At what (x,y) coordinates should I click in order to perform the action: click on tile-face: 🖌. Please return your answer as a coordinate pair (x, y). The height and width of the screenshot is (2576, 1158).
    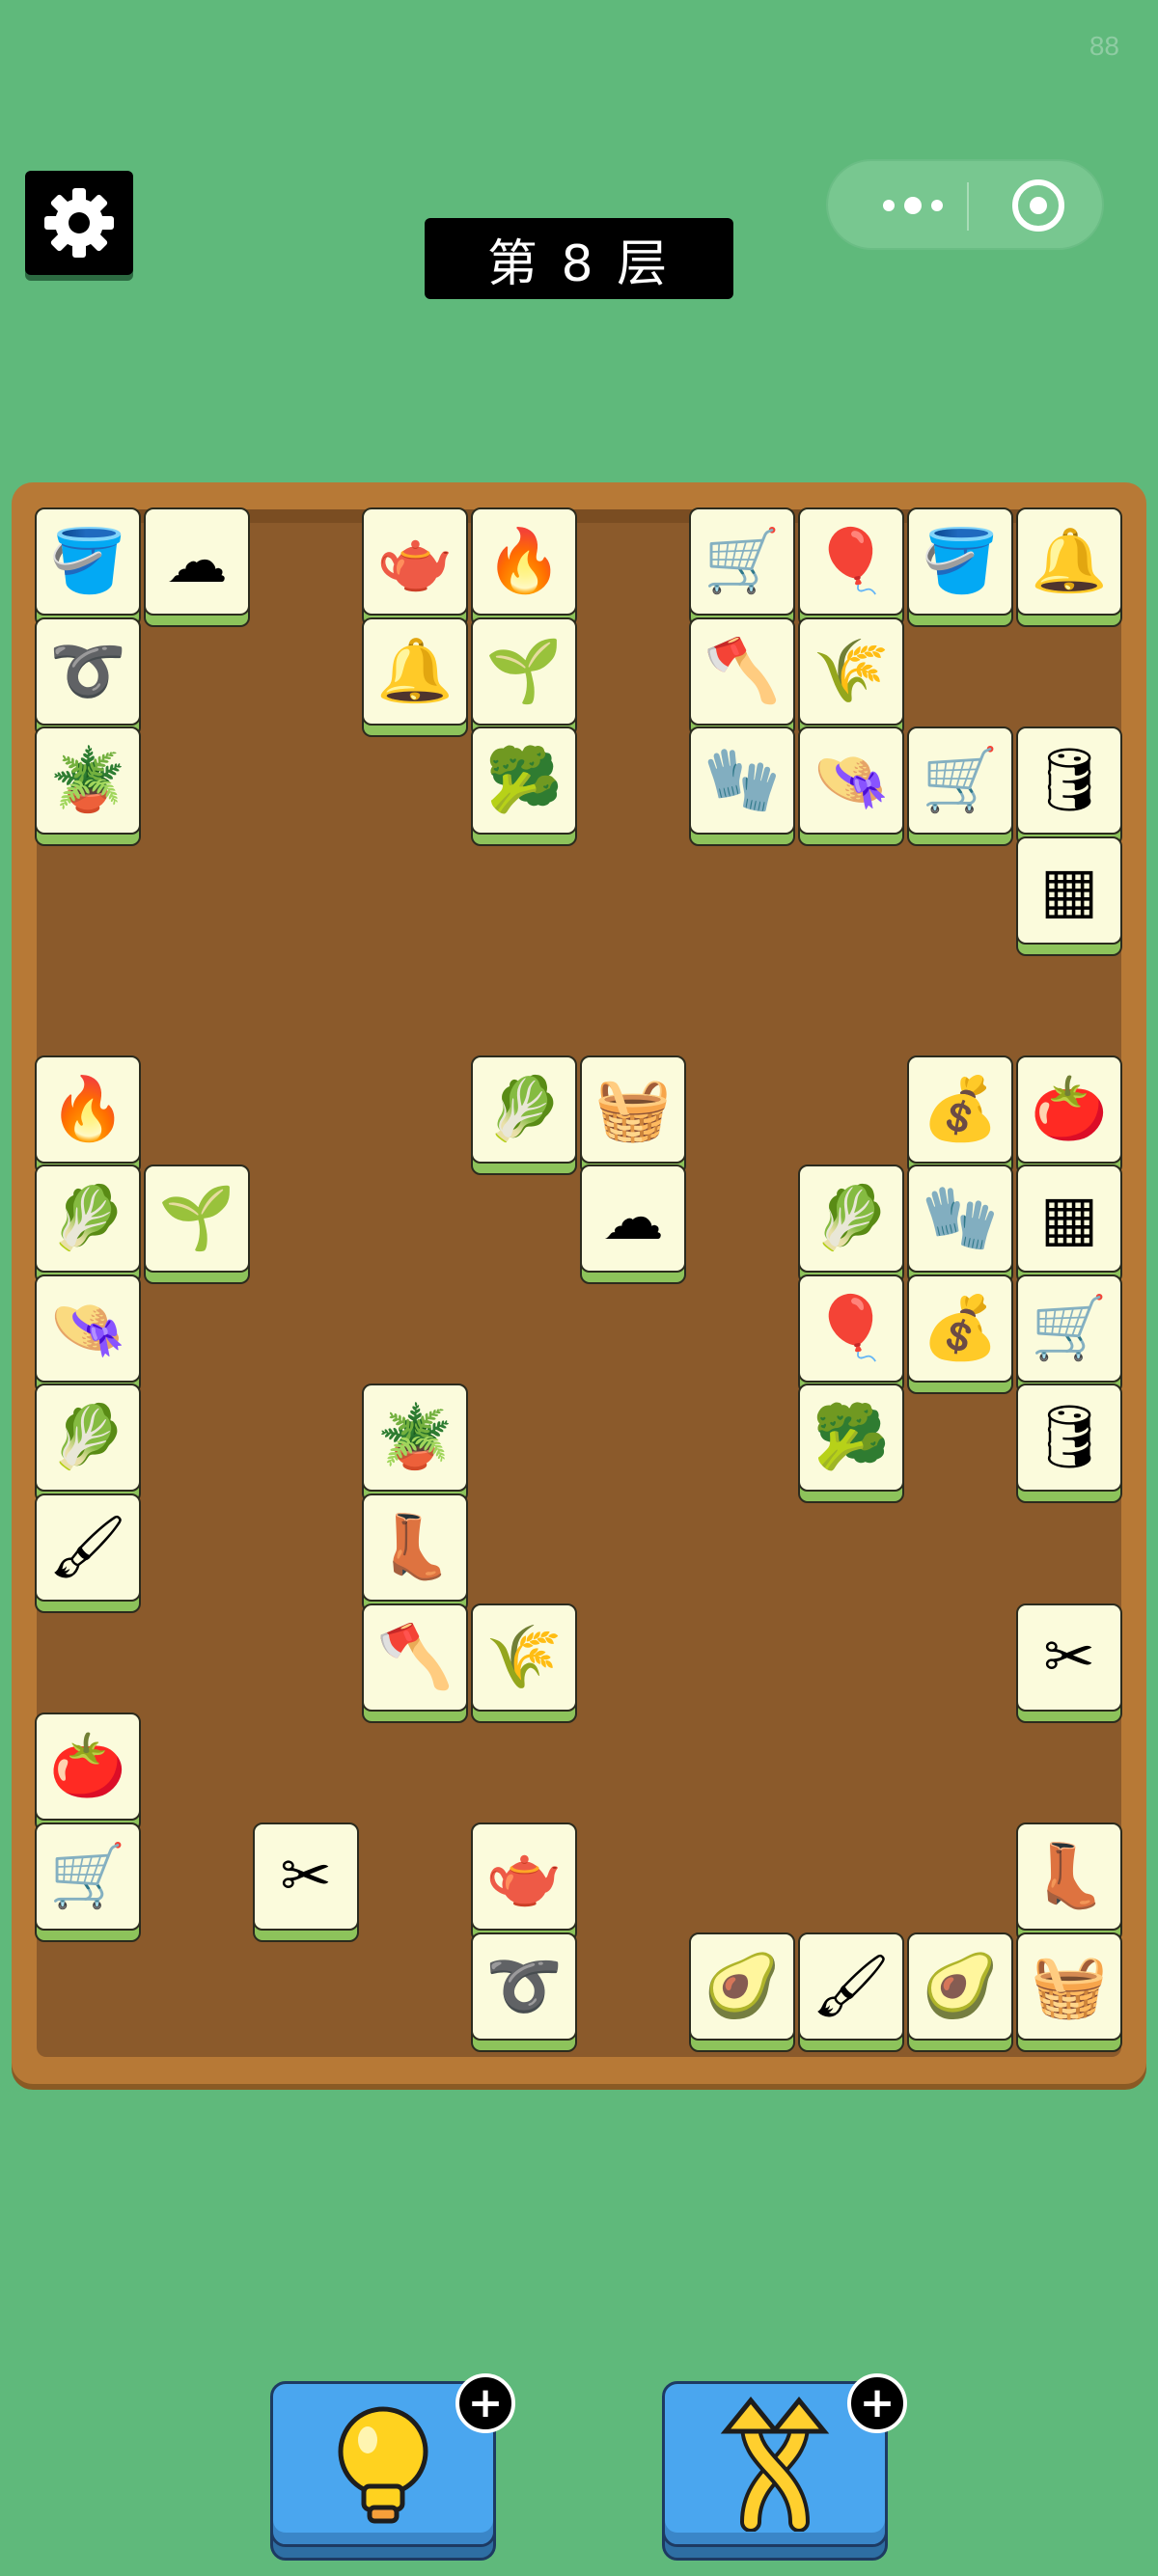
    Looking at the image, I should click on (851, 1986).